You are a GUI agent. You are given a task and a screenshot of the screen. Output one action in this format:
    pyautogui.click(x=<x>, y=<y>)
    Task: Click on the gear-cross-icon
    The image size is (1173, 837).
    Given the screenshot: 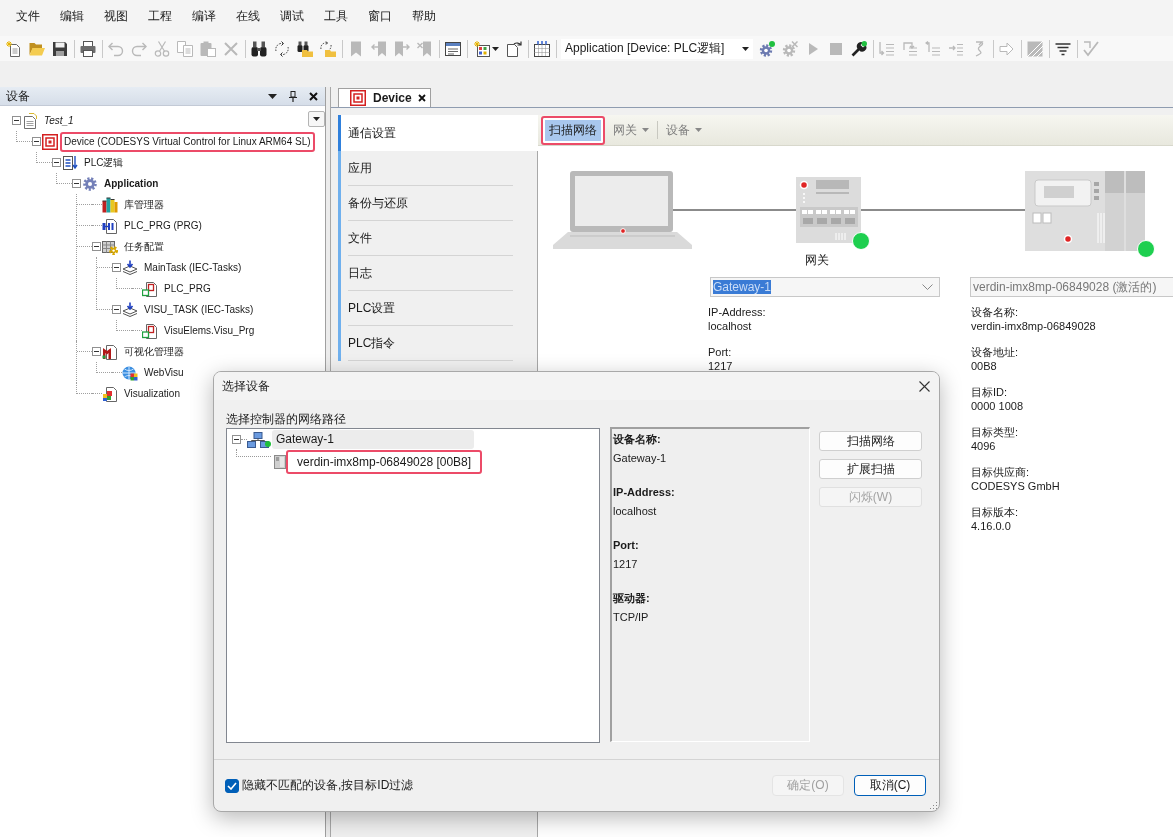 What is the action you would take?
    pyautogui.click(x=790, y=48)
    